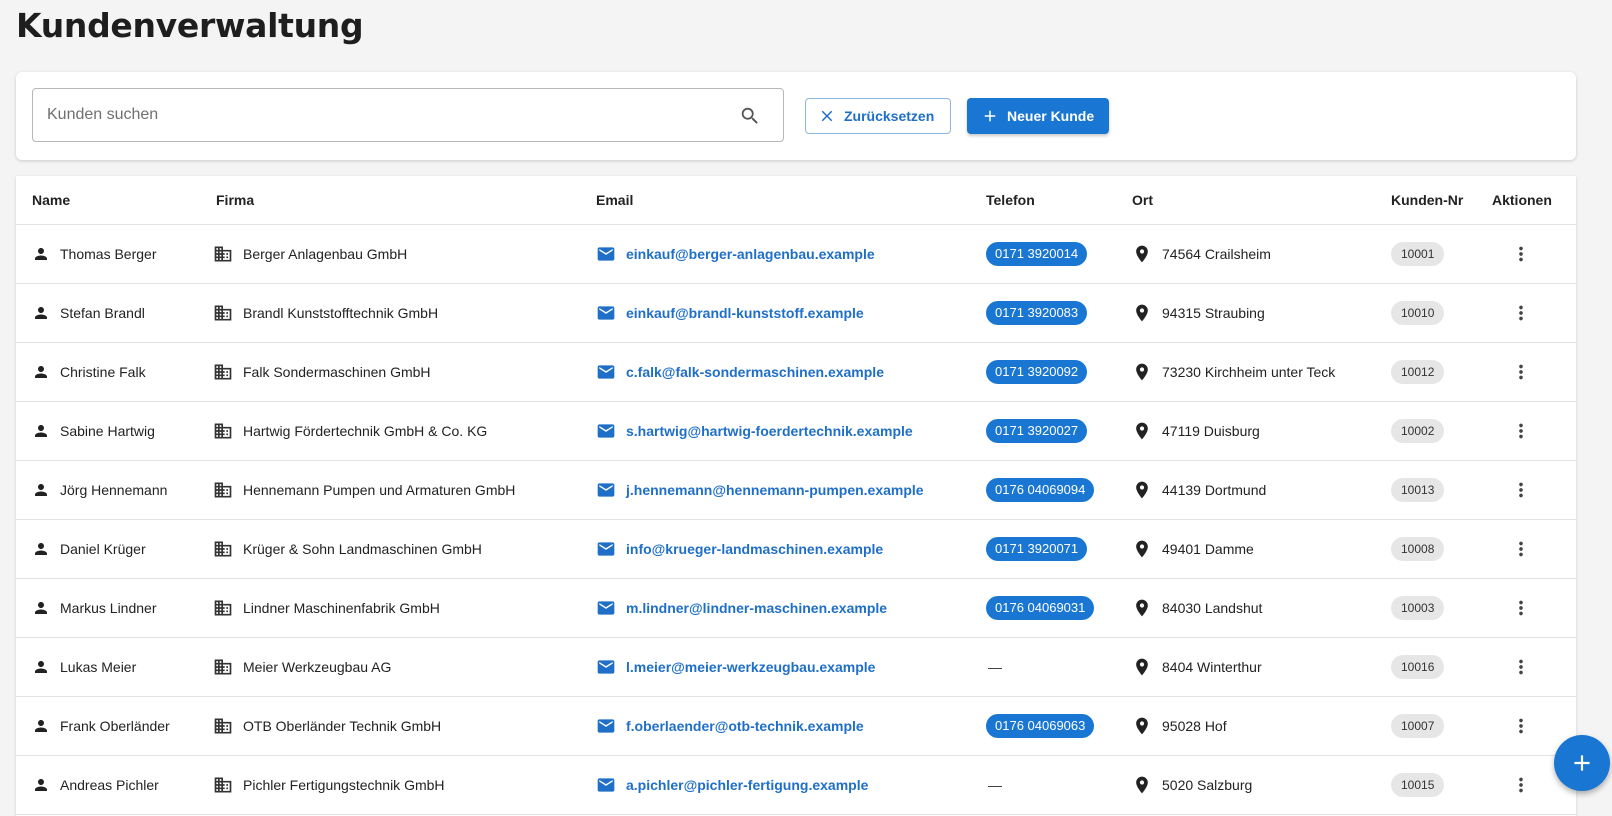 Image resolution: width=1612 pixels, height=816 pixels. Describe the element at coordinates (223, 667) in the screenshot. I see `building-icon` at that location.